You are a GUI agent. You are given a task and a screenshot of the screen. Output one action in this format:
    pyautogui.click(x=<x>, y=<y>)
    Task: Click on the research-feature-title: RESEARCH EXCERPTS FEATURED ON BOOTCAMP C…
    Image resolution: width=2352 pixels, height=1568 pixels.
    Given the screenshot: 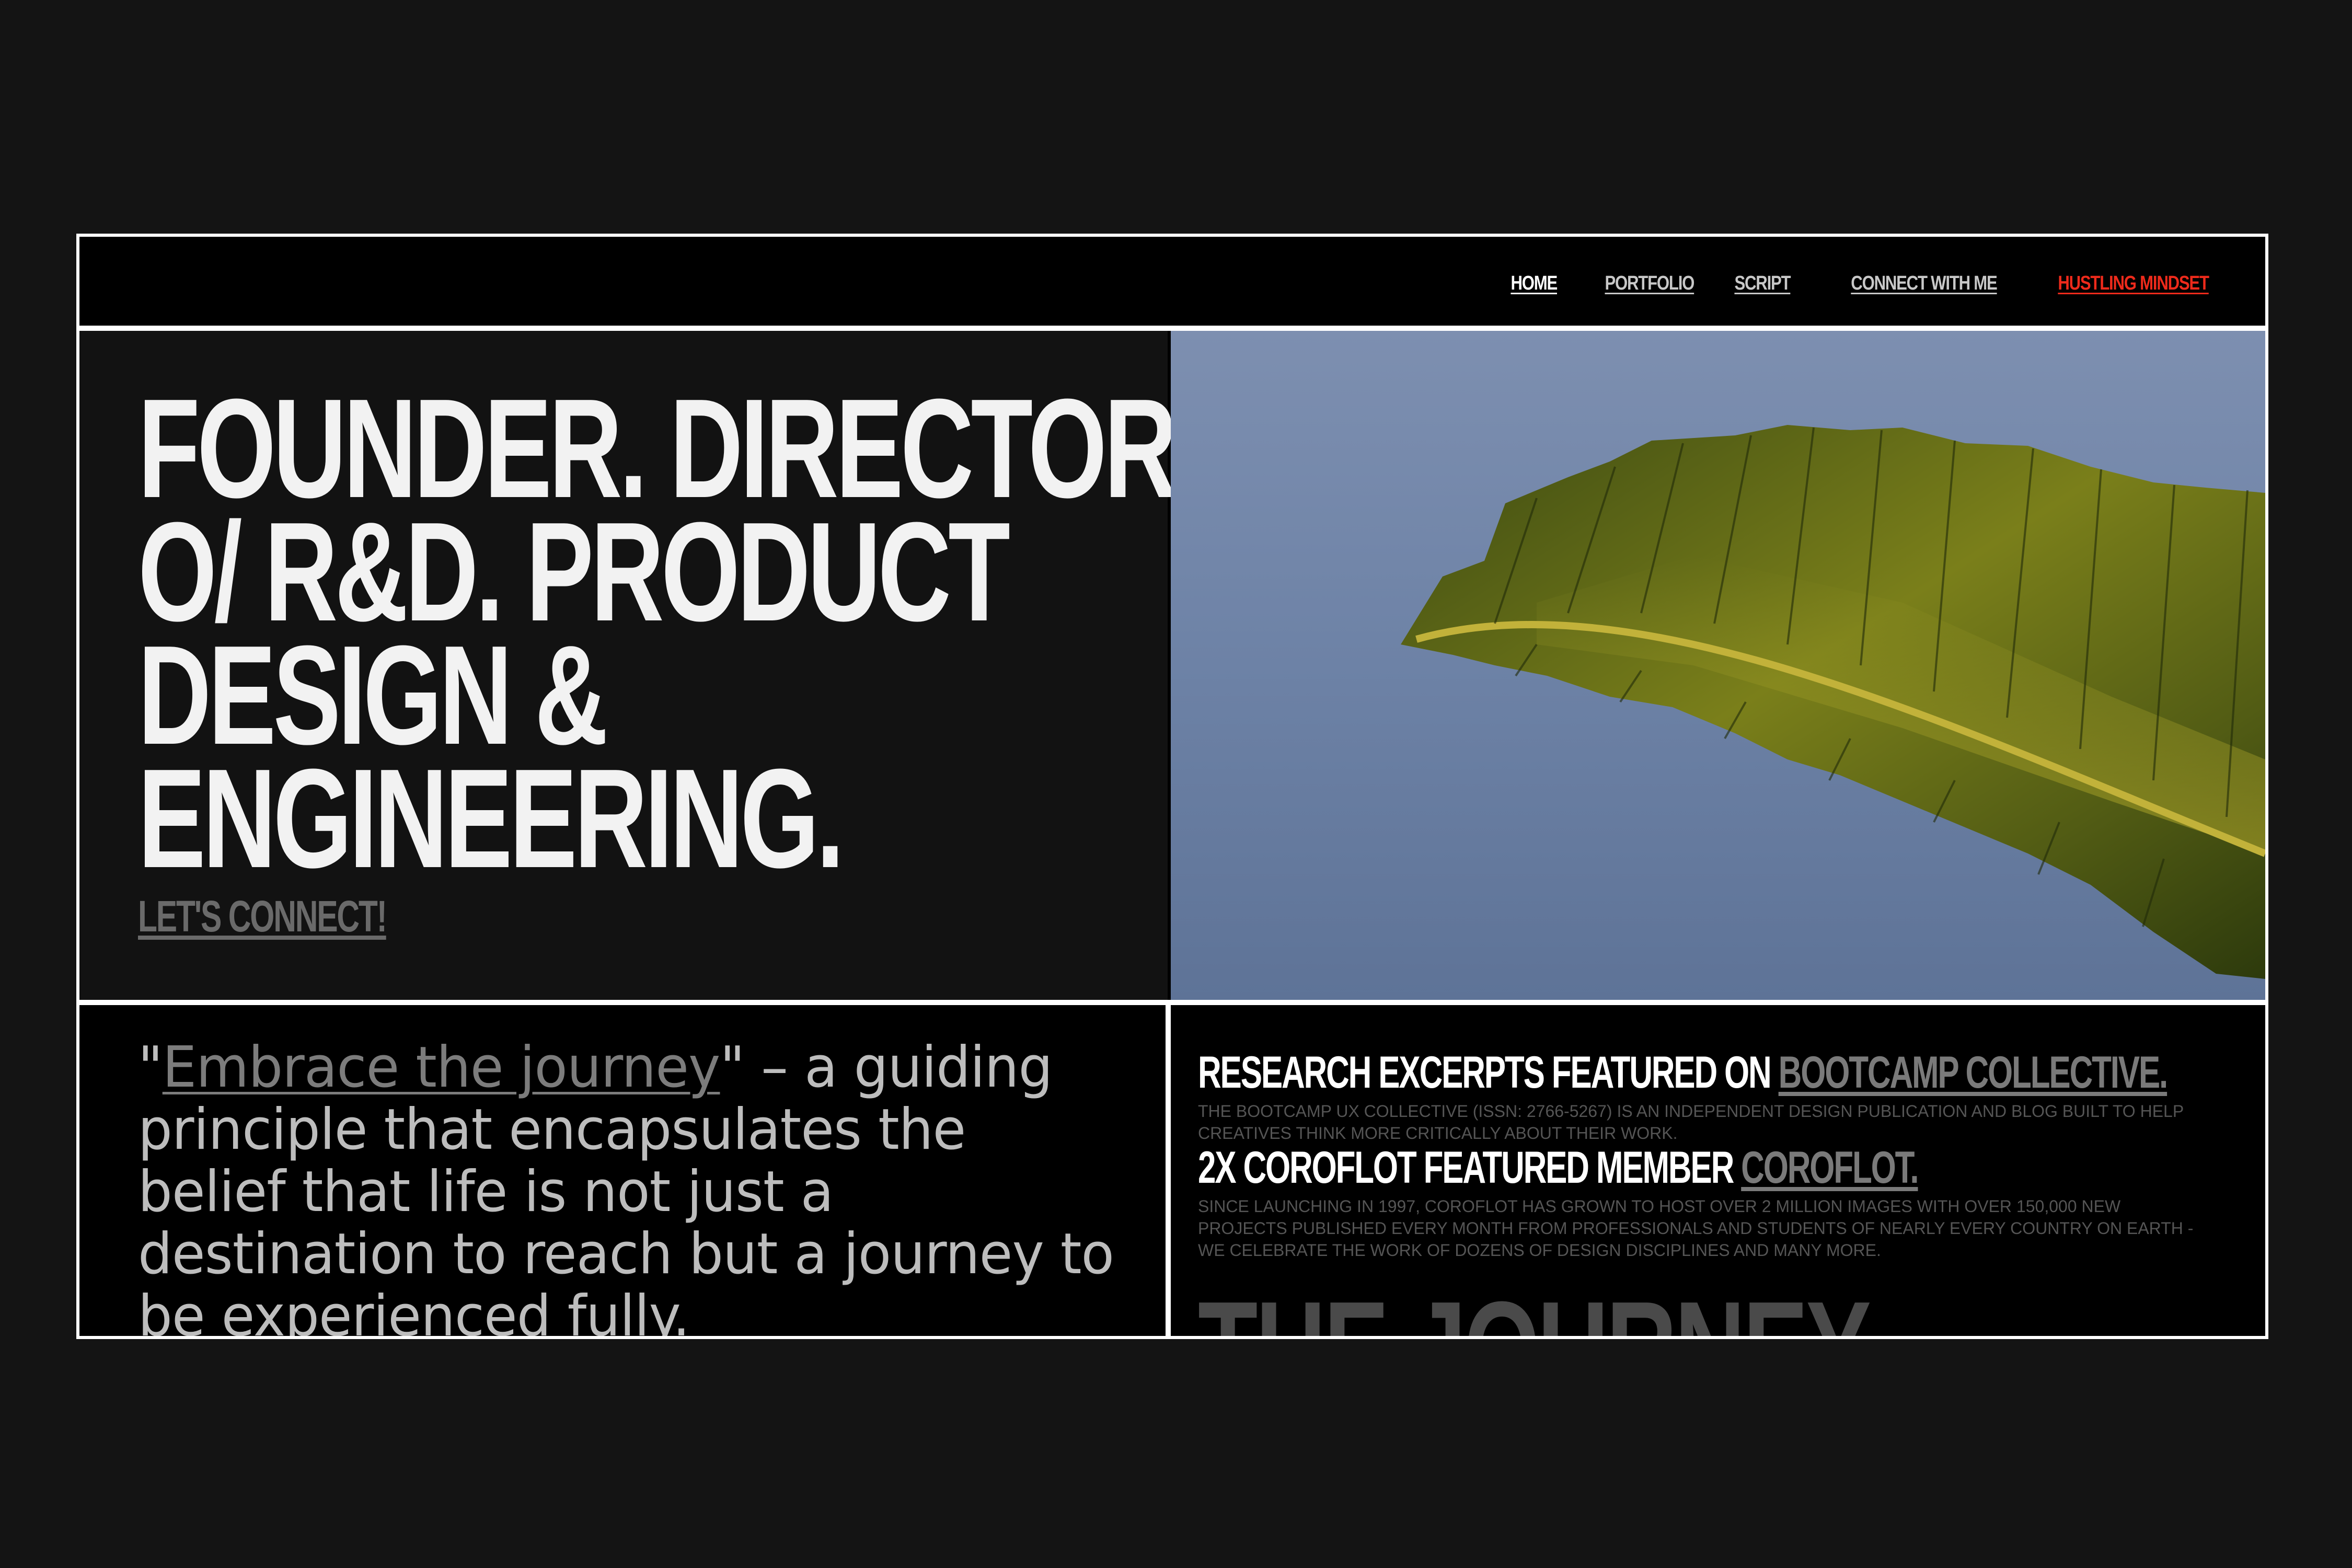 What is the action you would take?
    pyautogui.click(x=1683, y=1073)
    